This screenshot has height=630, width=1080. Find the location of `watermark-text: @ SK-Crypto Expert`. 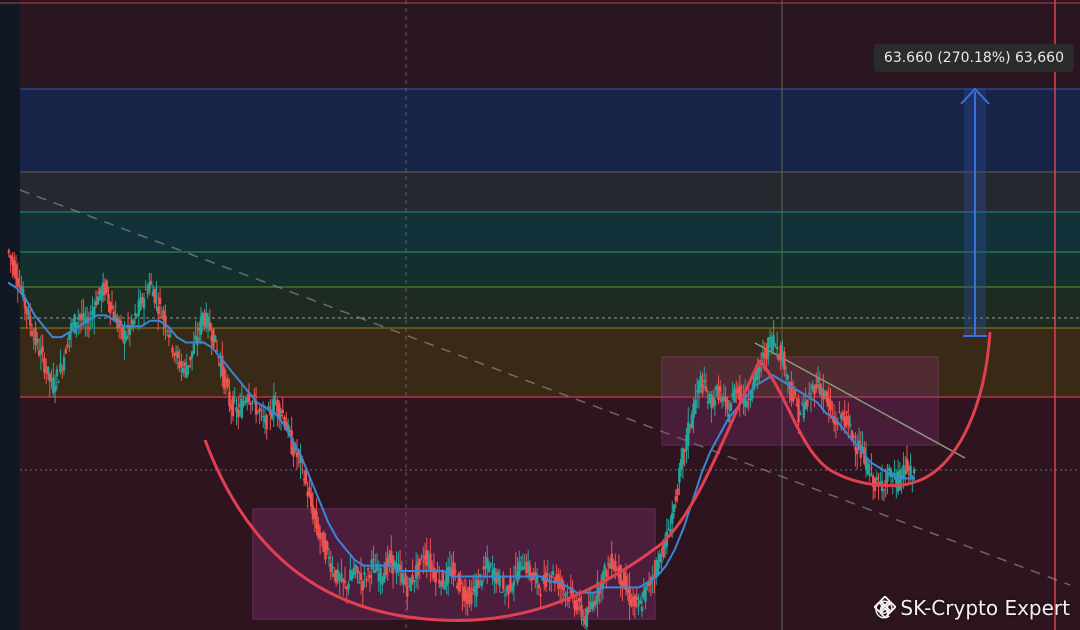

watermark-text: @ SK-Crypto Expert is located at coordinates (972, 608).